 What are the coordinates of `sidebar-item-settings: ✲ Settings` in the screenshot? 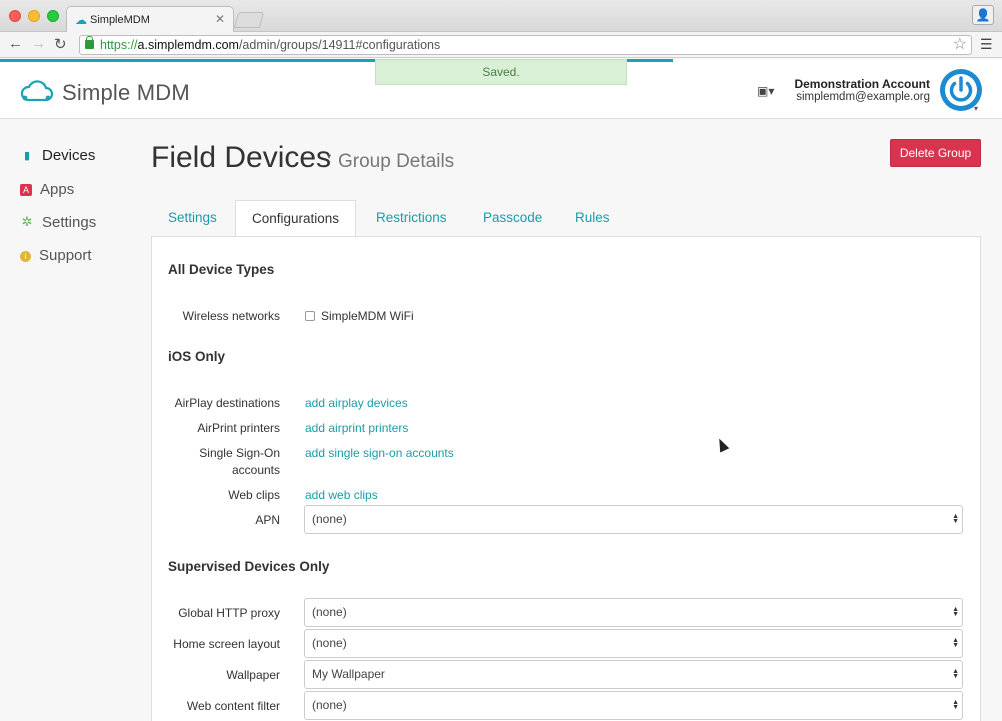 It's located at (58, 222).